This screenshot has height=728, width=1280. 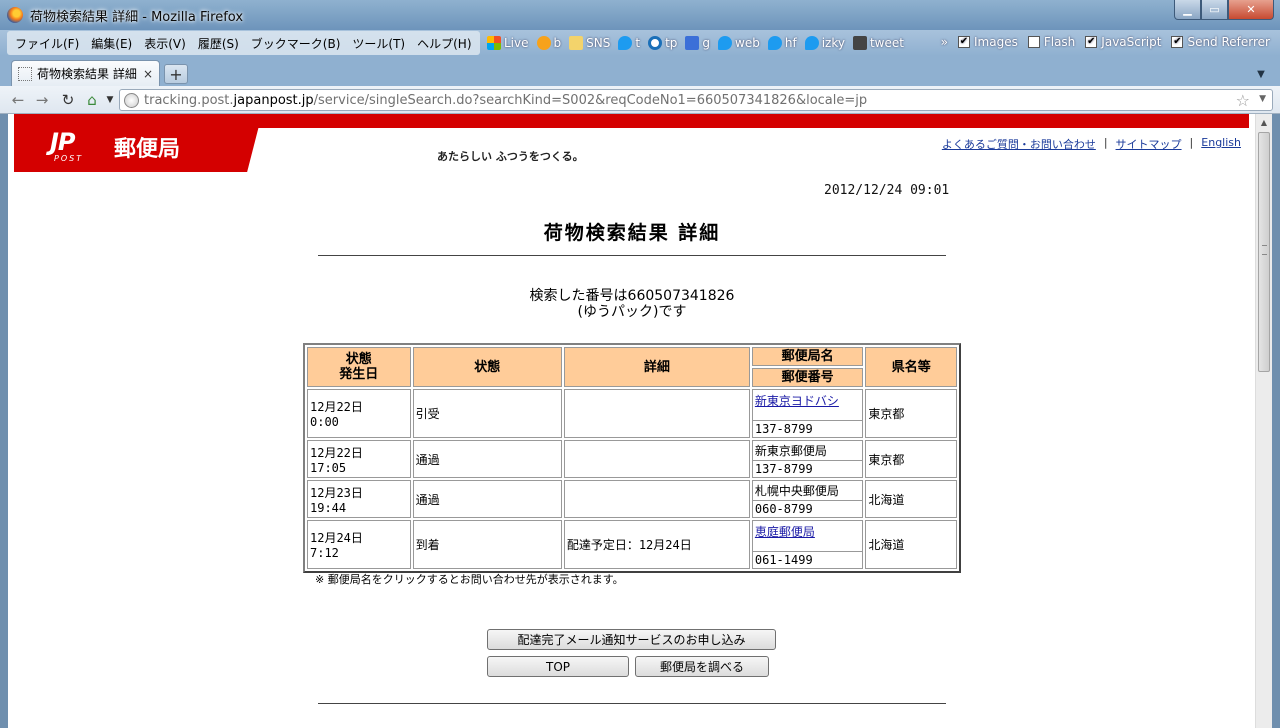 I want to click on vertical-scrollbar: ▲, so click(x=1263, y=421).